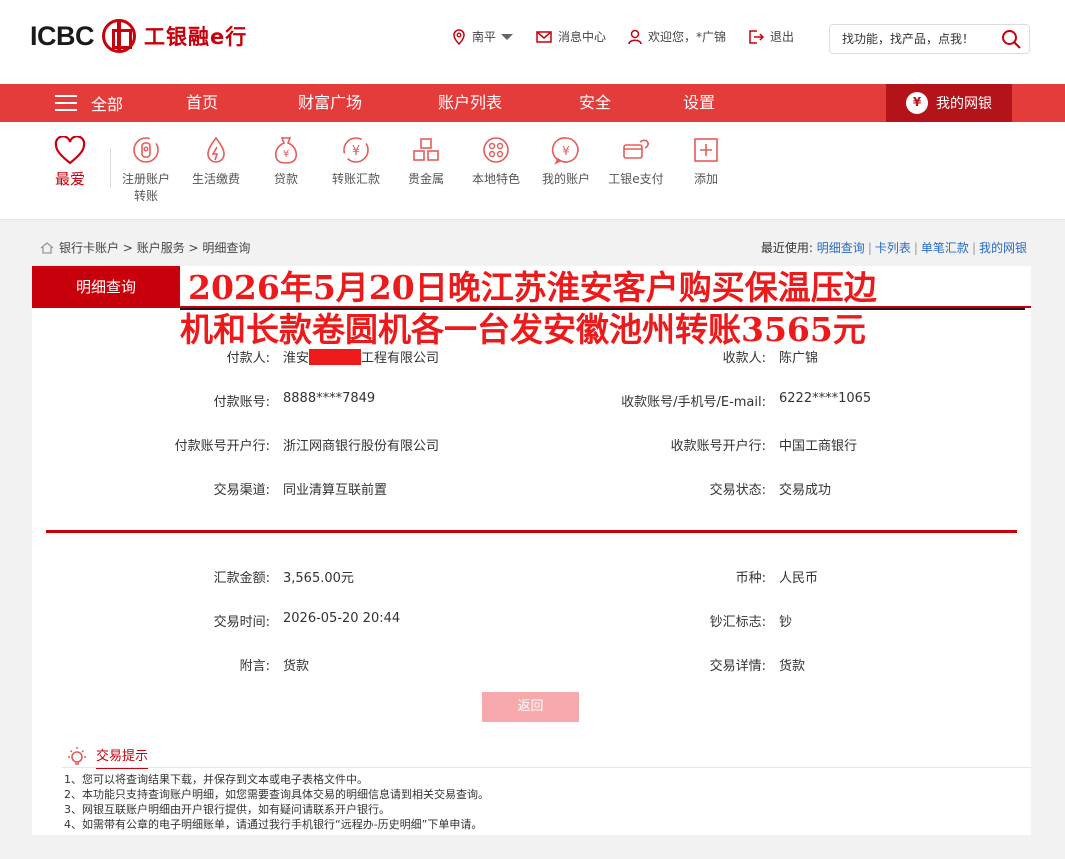  Describe the element at coordinates (949, 103) in the screenshot. I see `my-bank-button: 我的网银` at that location.